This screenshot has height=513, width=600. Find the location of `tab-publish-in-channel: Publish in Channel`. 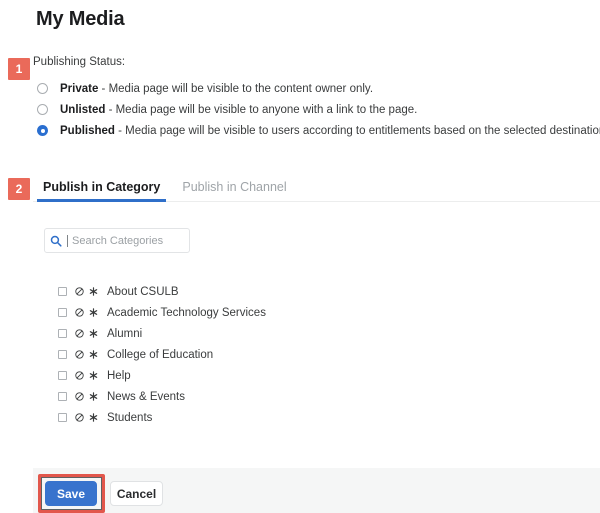

tab-publish-in-channel: Publish in Channel is located at coordinates (234, 191).